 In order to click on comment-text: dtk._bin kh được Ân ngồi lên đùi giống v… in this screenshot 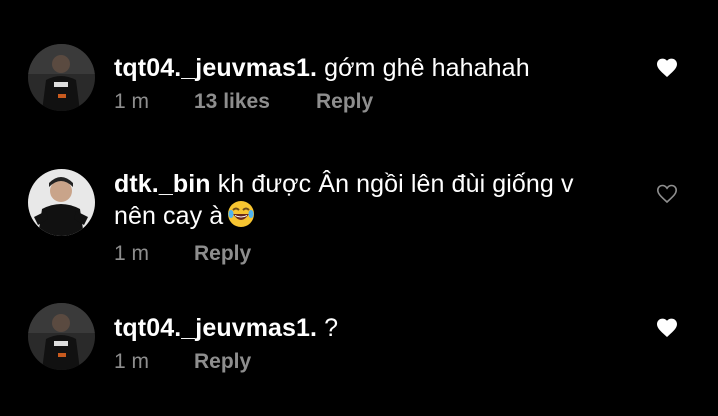, I will do `click(374, 202)`.